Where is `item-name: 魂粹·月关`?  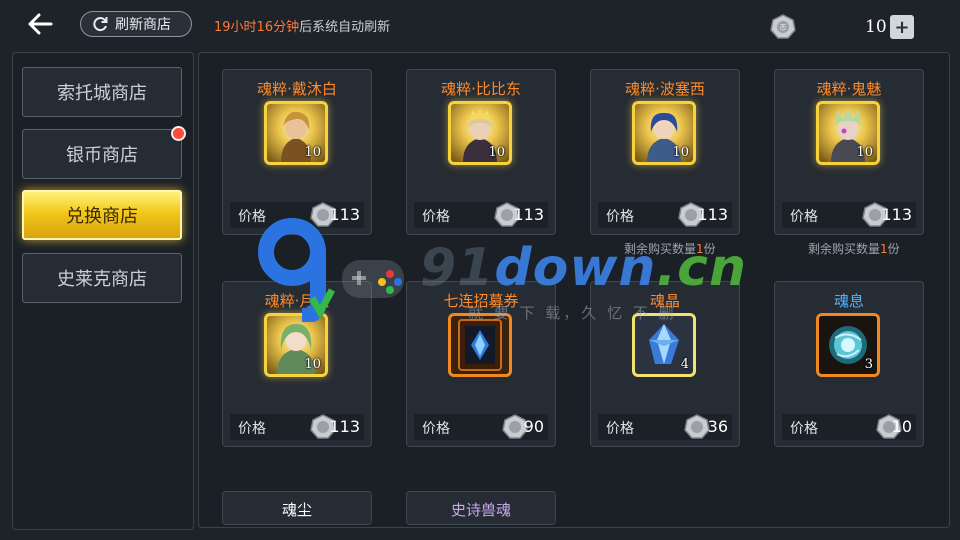
item-name: 魂粹·月关 is located at coordinates (297, 301).